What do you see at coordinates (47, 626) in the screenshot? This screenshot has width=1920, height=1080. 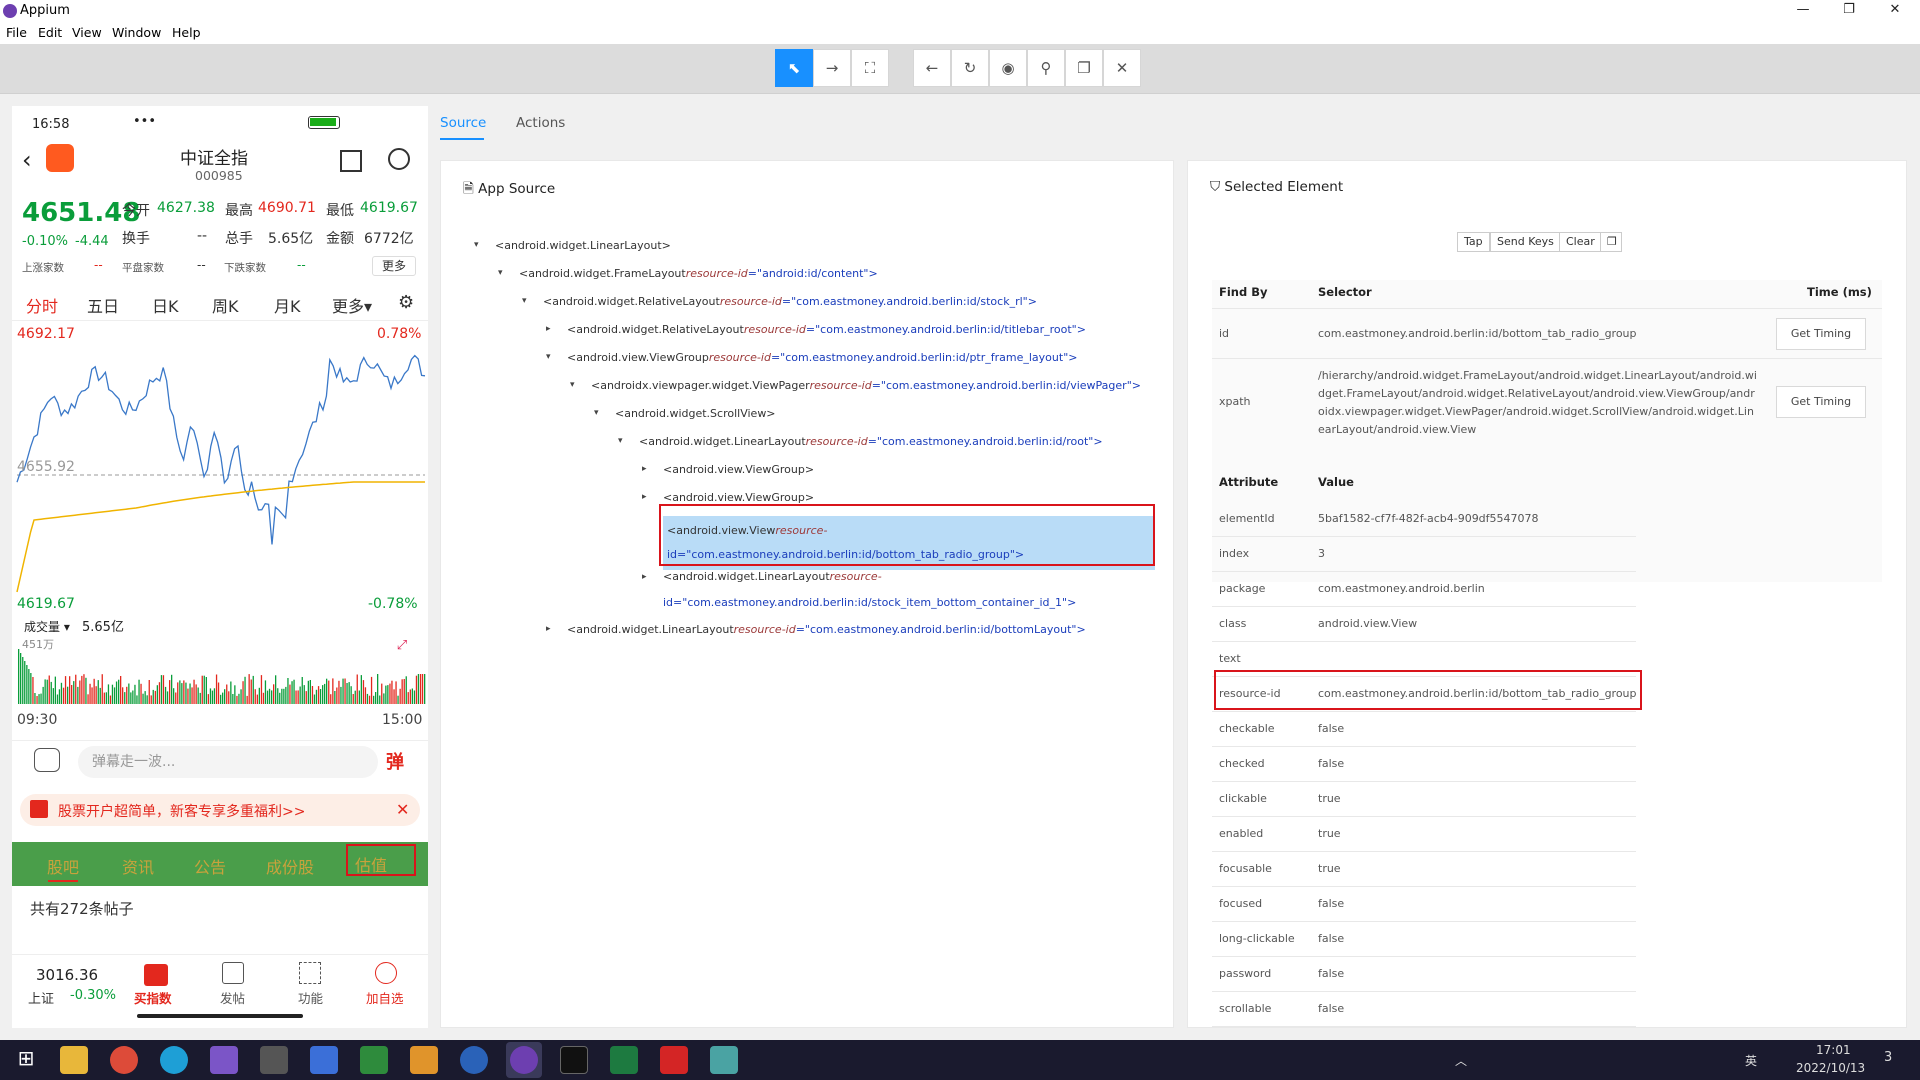 I see `volume-selector: 成交量 ▾` at bounding box center [47, 626].